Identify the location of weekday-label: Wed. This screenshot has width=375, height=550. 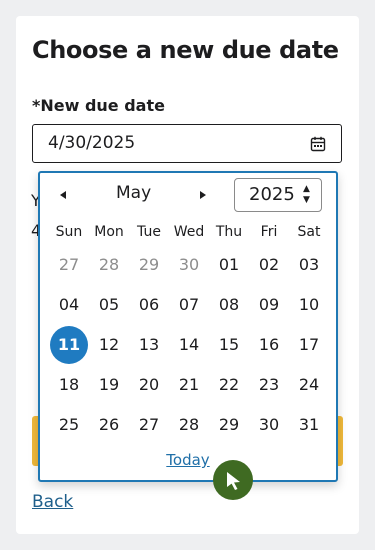
(189, 232).